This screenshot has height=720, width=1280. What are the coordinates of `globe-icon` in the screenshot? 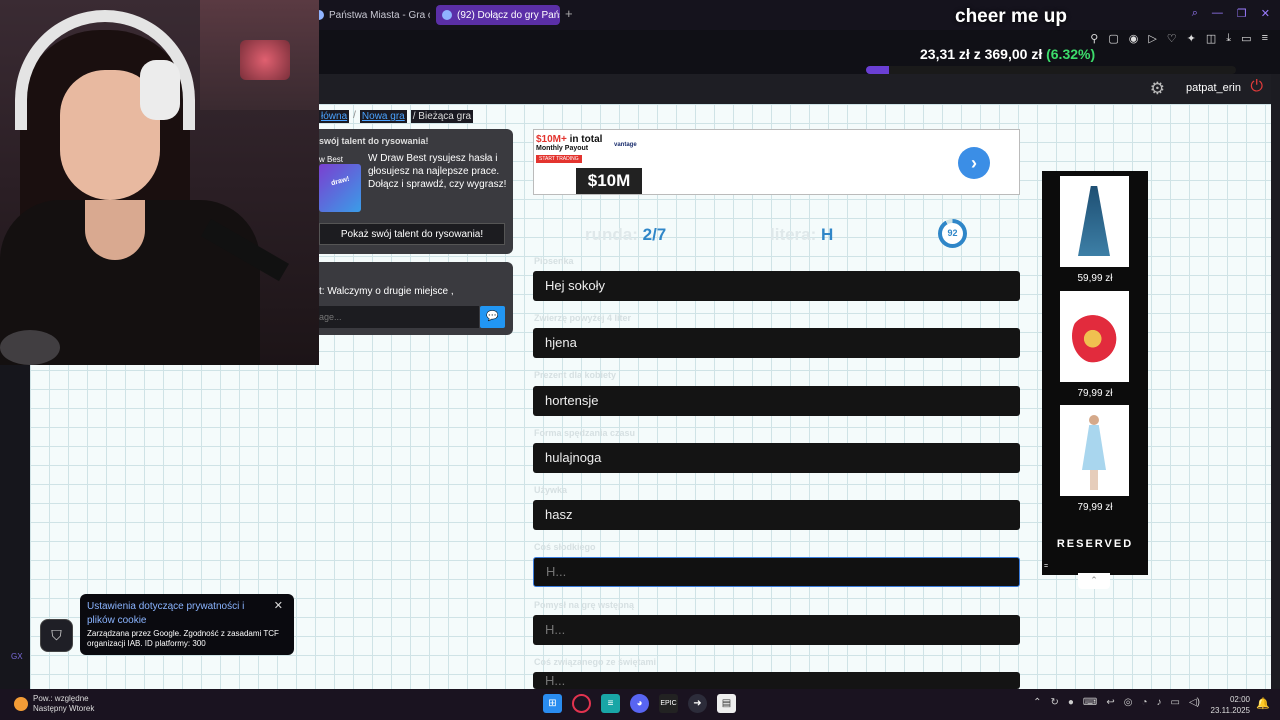 It's located at (447, 15).